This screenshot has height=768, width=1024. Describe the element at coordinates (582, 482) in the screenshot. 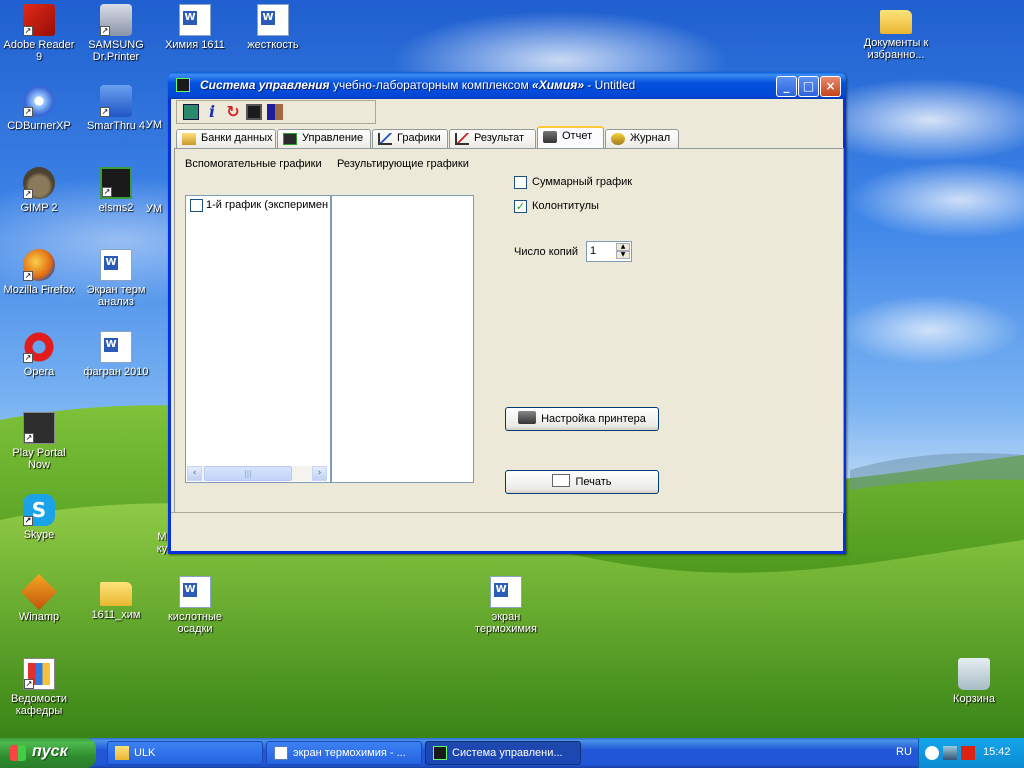

I see `print-button: Печать` at that location.